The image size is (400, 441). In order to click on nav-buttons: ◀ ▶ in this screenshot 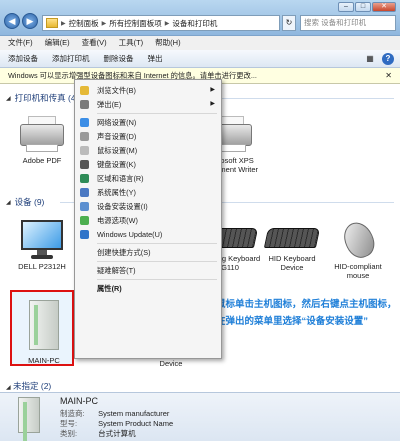, I will do `click(21, 21)`.